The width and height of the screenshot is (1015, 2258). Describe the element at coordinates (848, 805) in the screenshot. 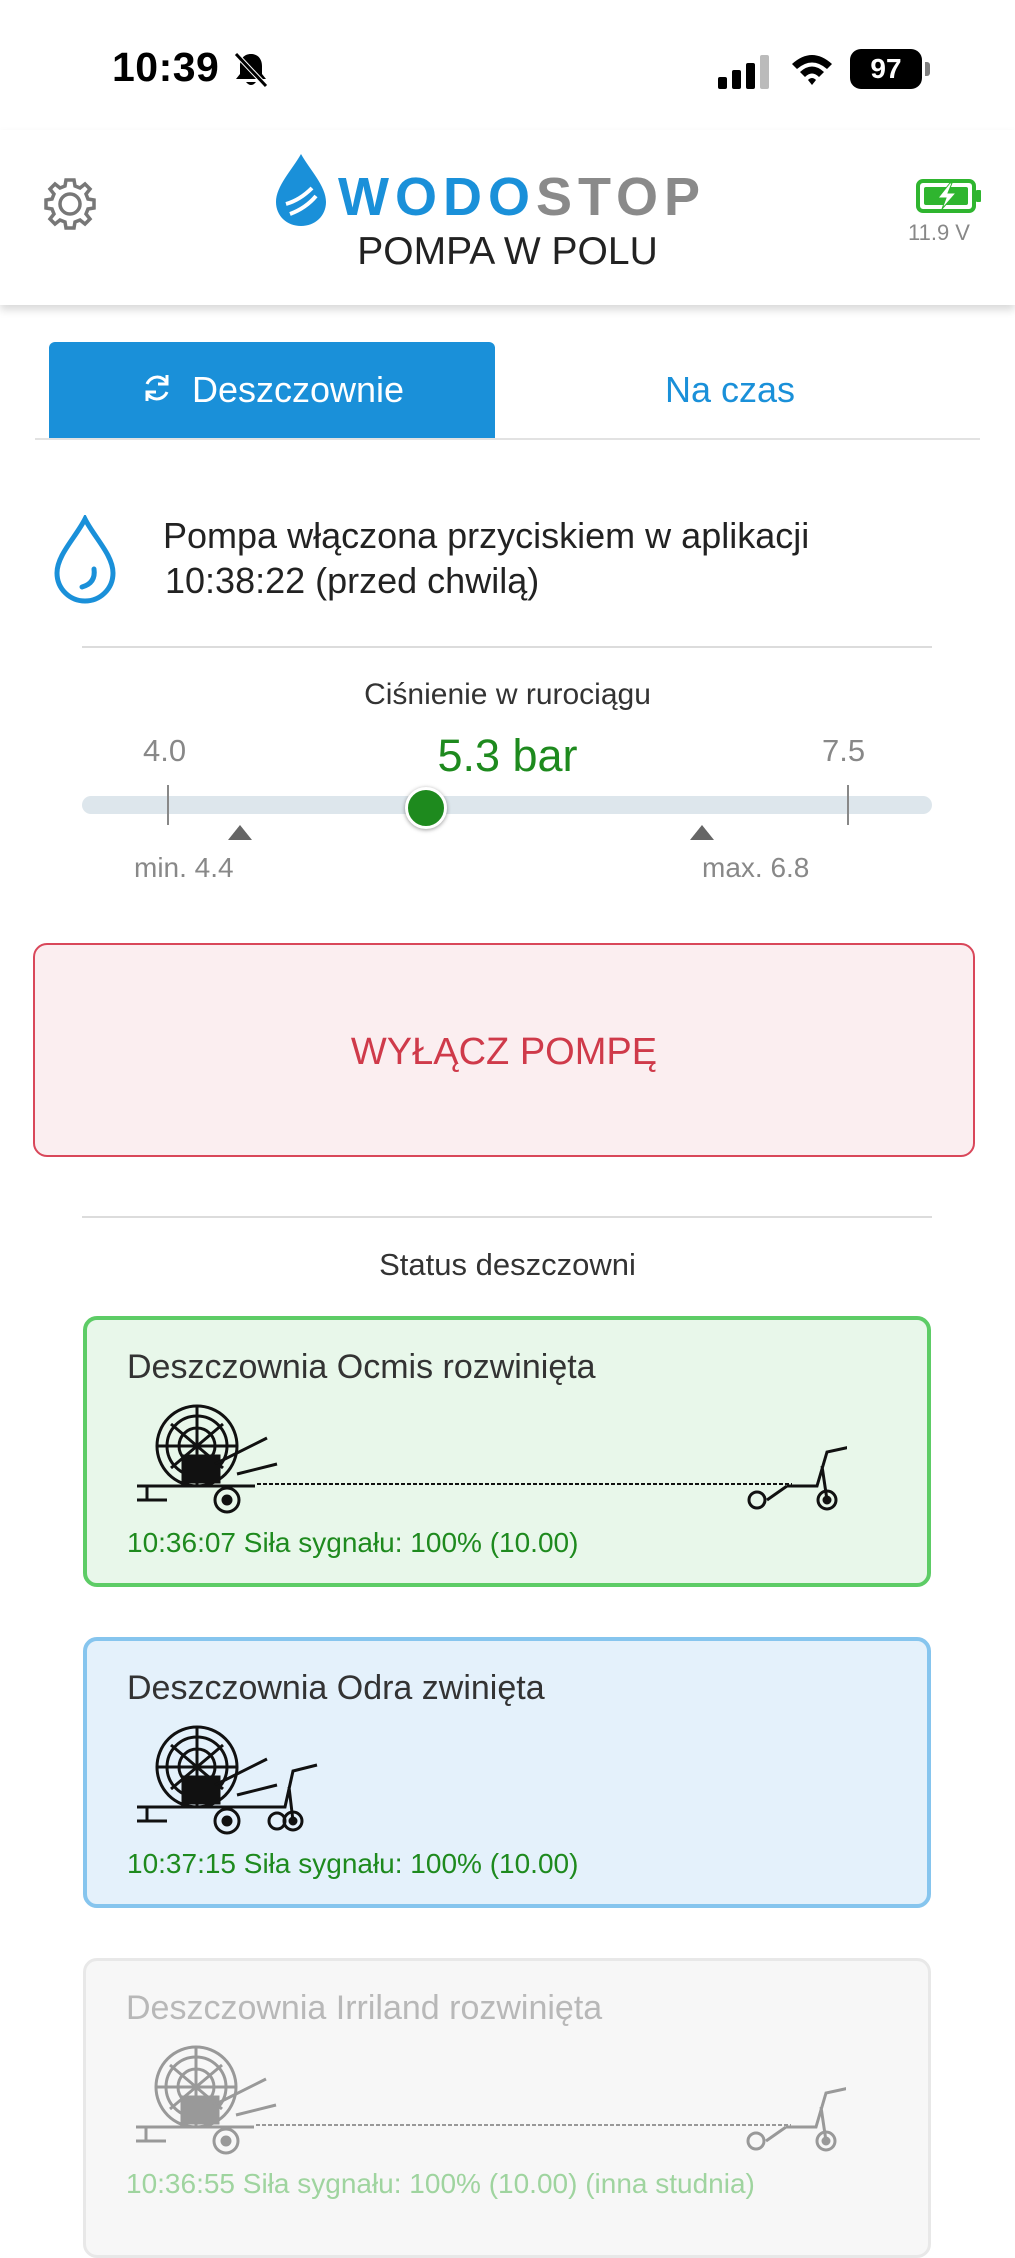

I see `pressure-scale-max-tick` at that location.